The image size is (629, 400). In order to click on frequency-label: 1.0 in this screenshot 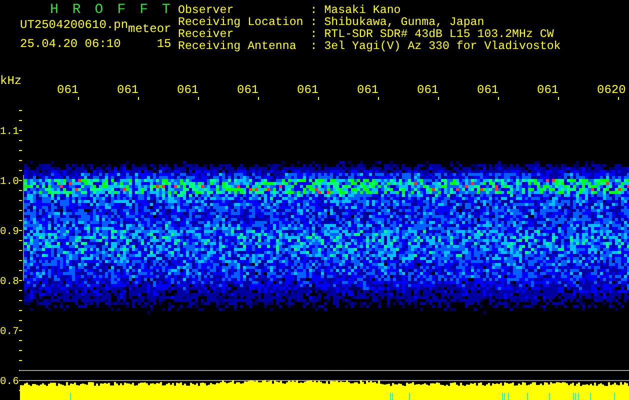, I will do `click(9, 182)`.